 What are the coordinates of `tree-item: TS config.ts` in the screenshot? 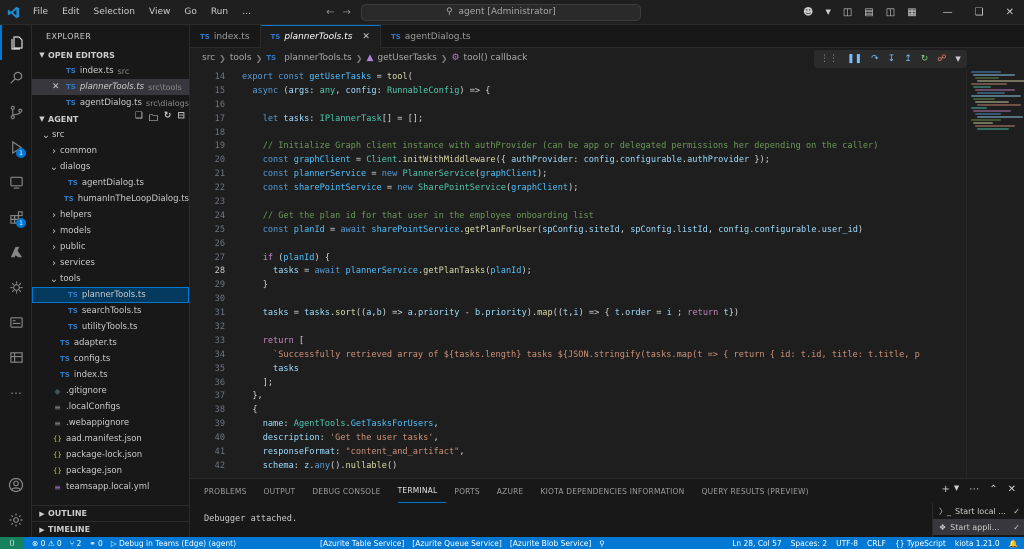 It's located at (110, 359).